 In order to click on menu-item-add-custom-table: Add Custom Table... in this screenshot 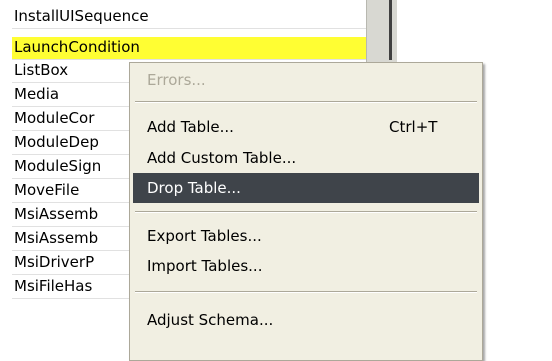, I will do `click(306, 158)`.